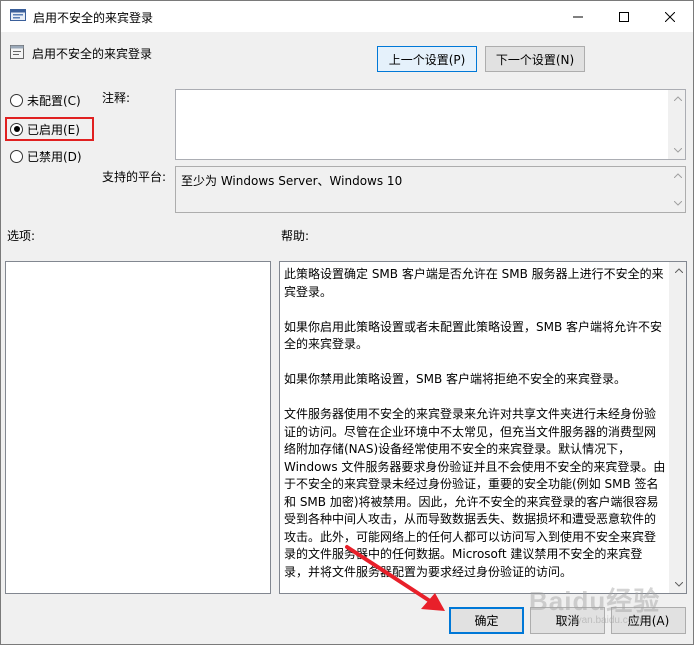  Describe the element at coordinates (92, 54) in the screenshot. I see `policy-name: 启用不安全的来宾登录` at that location.